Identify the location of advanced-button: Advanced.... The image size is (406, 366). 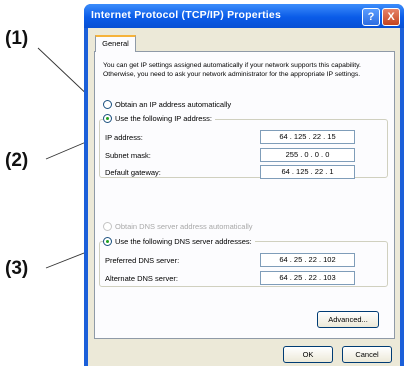
(348, 319).